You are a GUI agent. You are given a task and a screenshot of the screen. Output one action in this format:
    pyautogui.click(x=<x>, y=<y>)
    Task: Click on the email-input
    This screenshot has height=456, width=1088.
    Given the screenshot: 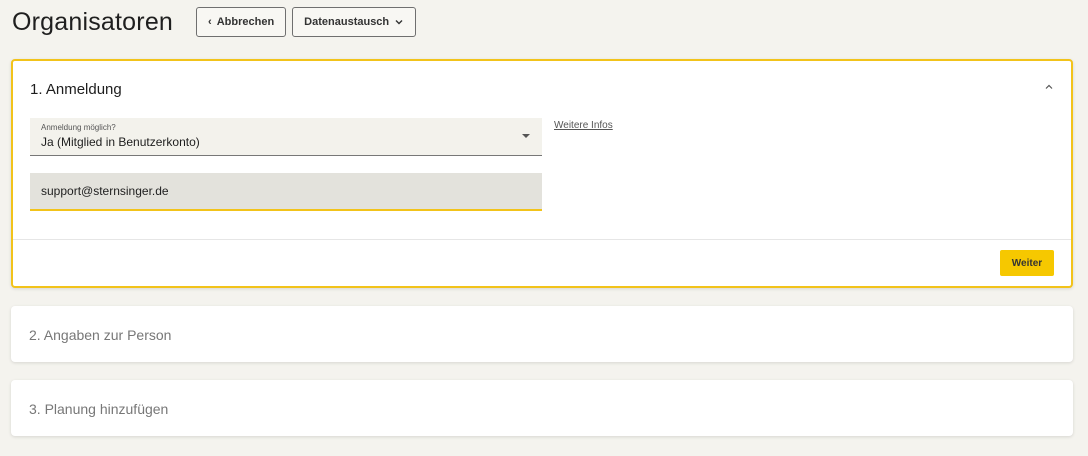 What is the action you would take?
    pyautogui.click(x=281, y=191)
    